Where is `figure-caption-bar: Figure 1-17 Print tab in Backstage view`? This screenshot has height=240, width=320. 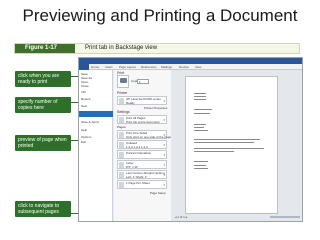
figure-caption-bar: Figure 1-17 Print tab in Backstage view is located at coordinates (157, 48).